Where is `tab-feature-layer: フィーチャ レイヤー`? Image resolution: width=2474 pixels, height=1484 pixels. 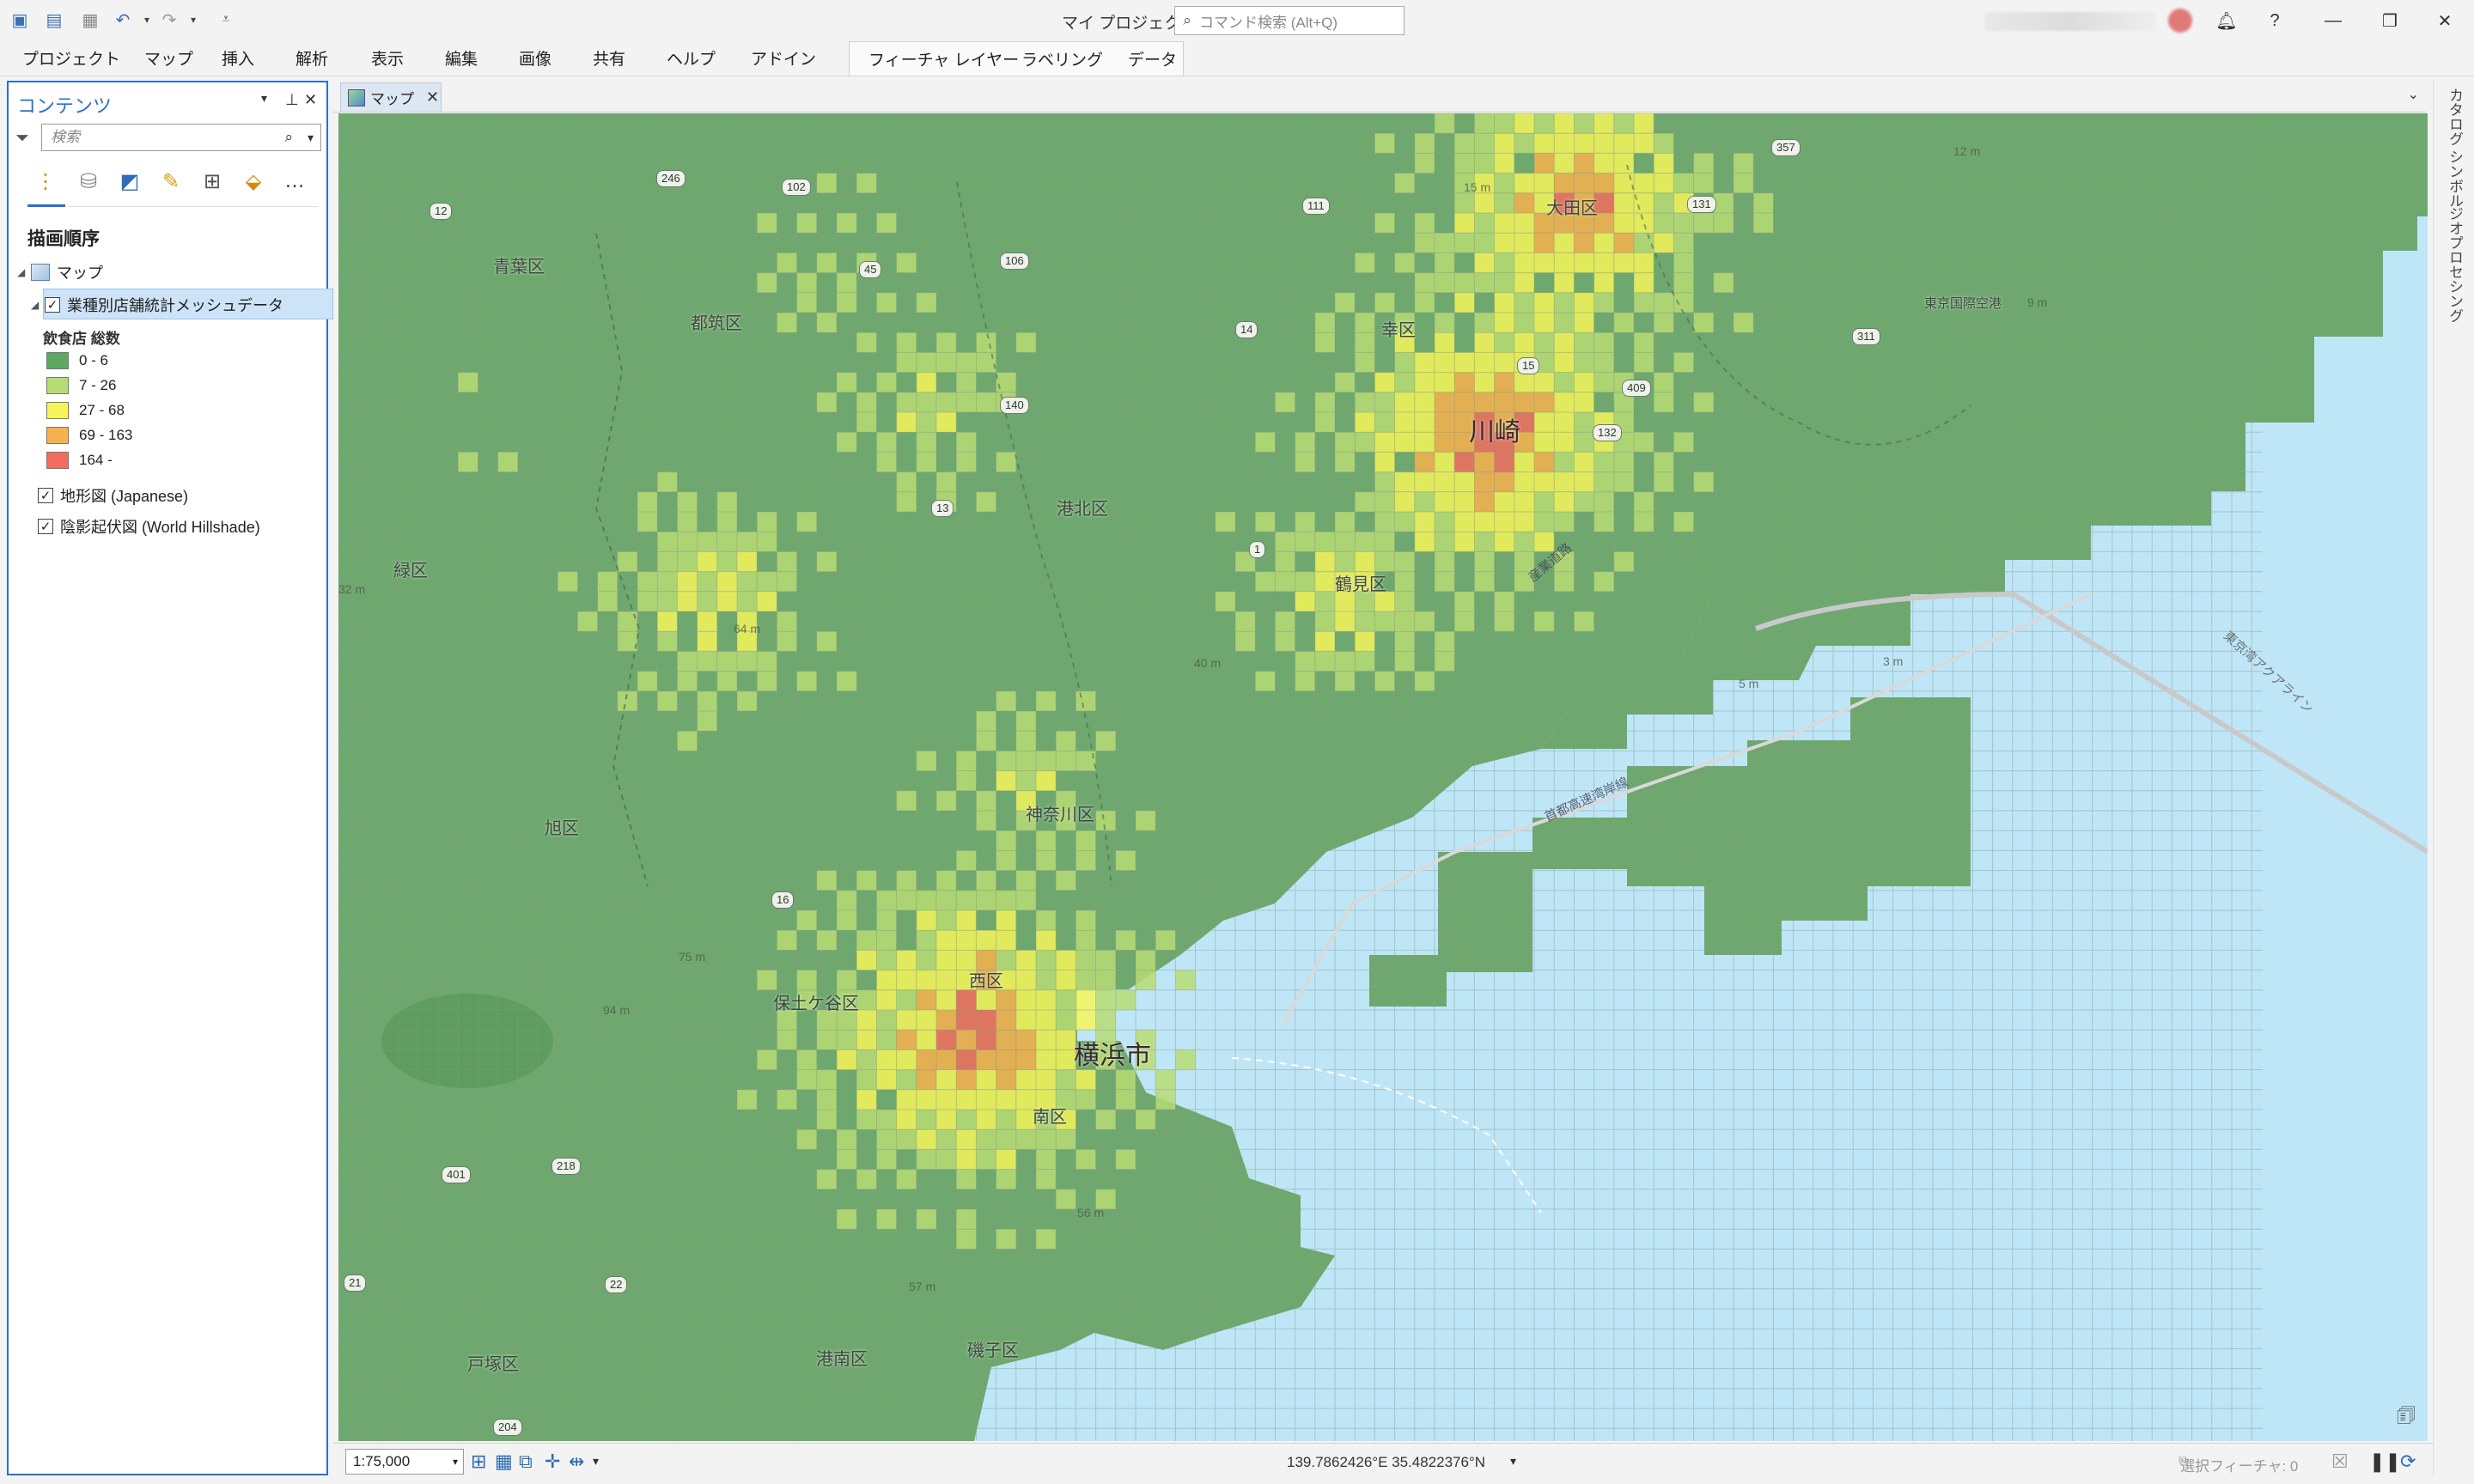
tab-feature-layer: フィーチャ レイヤー is located at coordinates (943, 58).